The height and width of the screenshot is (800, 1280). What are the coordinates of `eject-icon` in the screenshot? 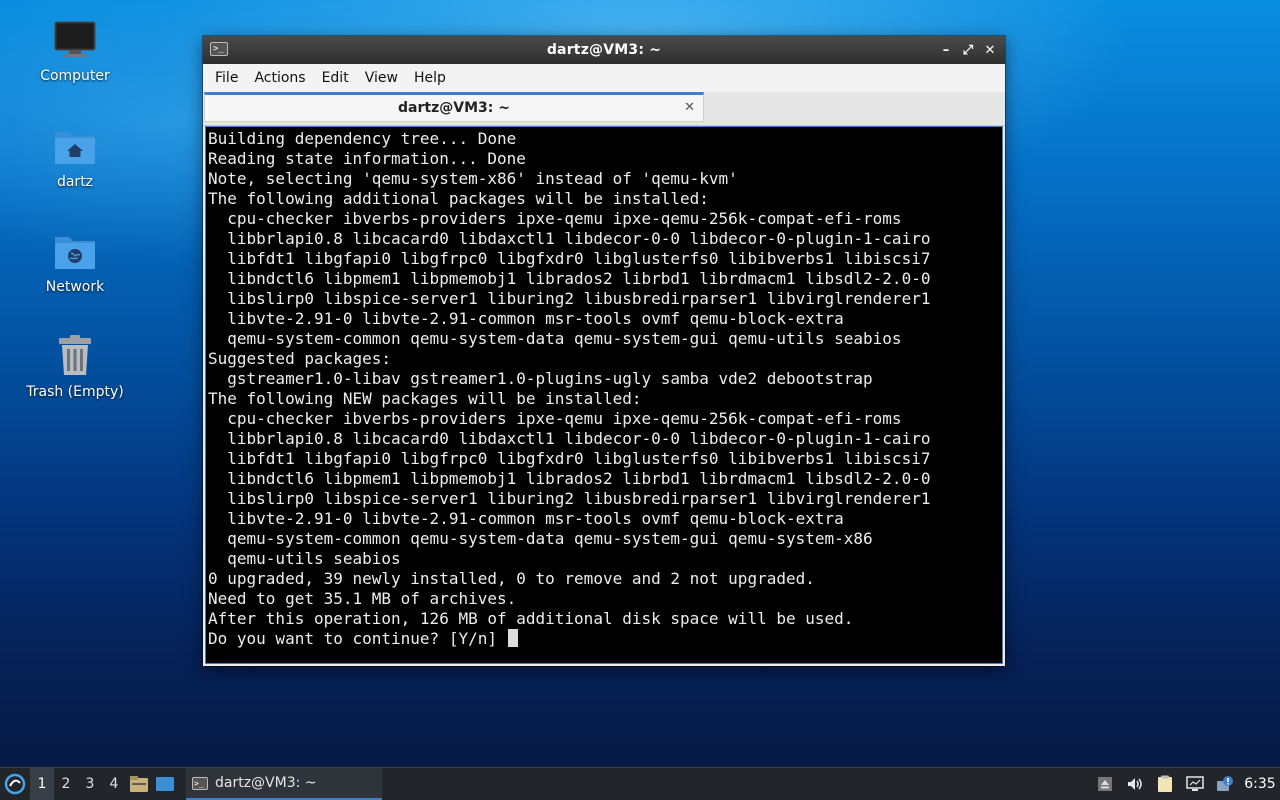 It's located at (1105, 784).